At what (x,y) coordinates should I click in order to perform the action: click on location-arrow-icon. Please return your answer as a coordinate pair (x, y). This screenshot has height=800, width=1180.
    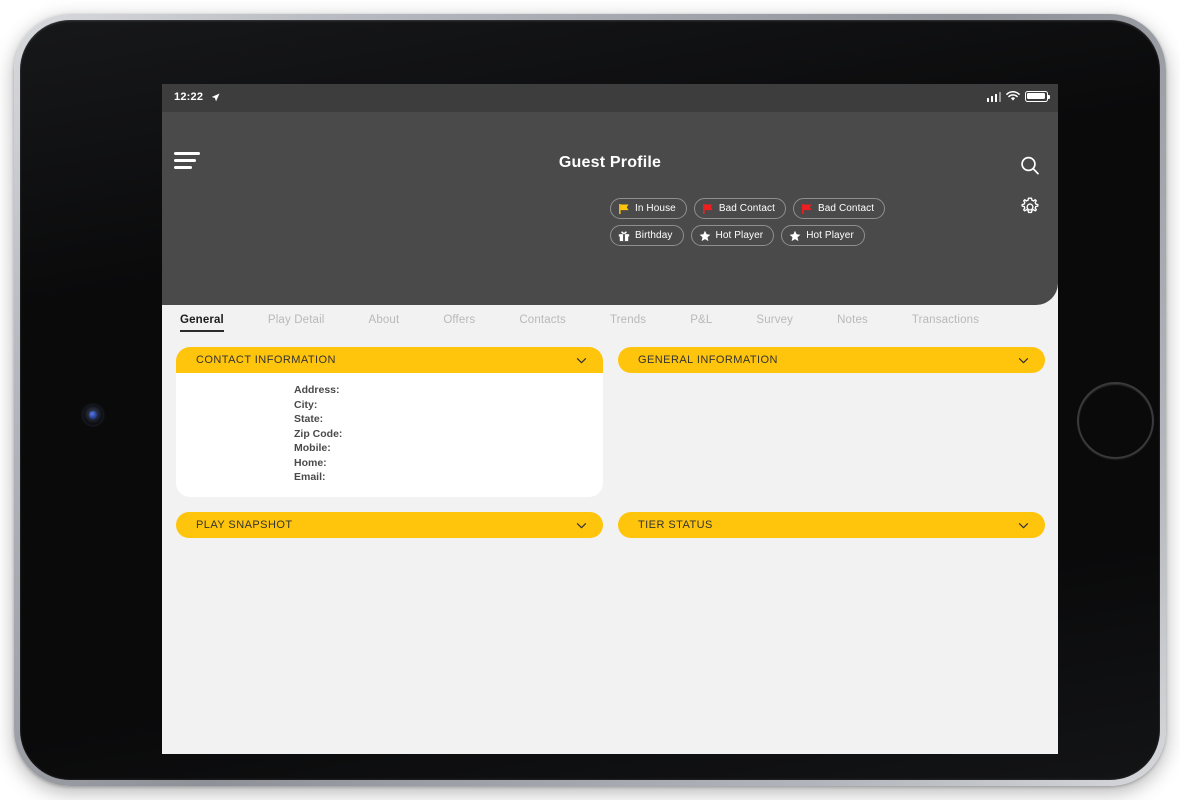
    Looking at the image, I should click on (215, 97).